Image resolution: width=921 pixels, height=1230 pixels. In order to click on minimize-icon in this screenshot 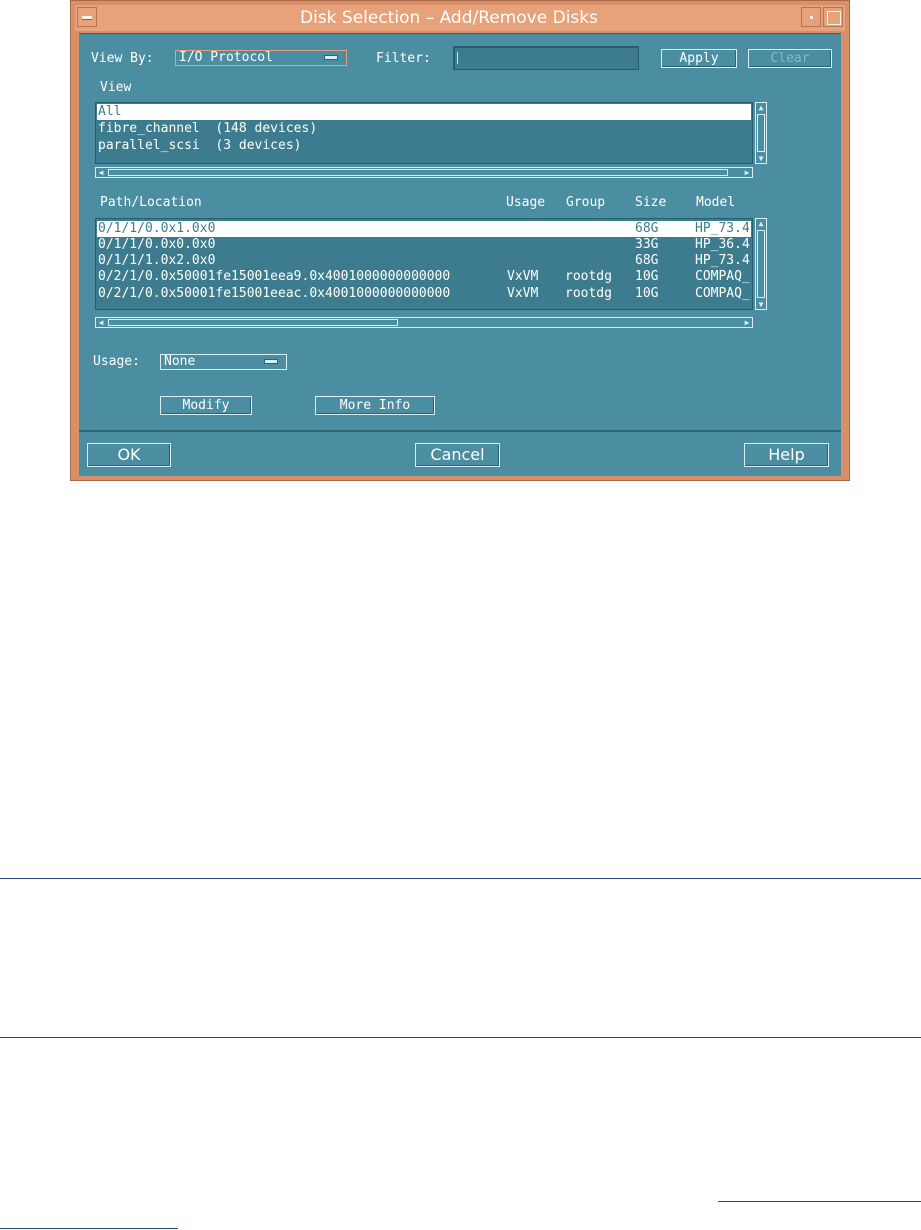, I will do `click(811, 17)`.